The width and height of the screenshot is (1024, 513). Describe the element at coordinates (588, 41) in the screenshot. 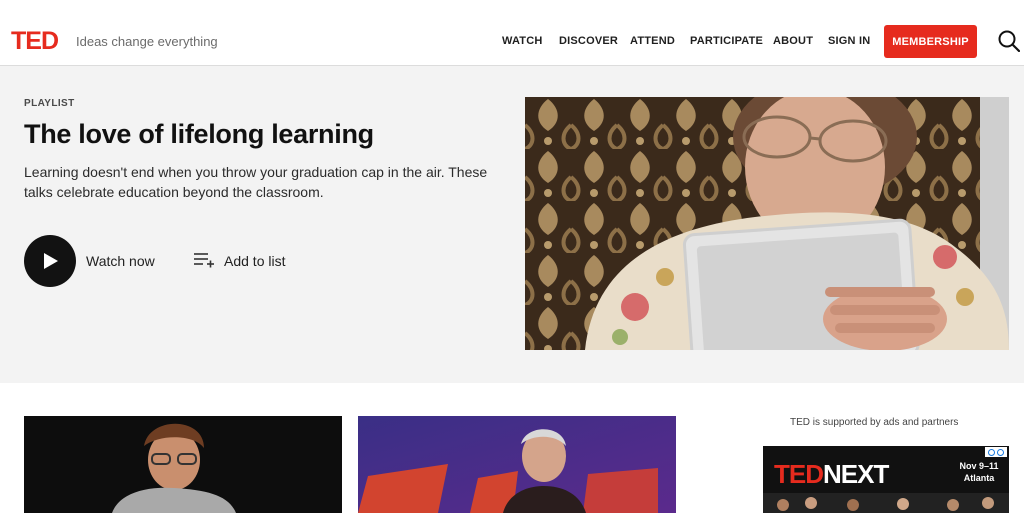

I see `nav-discover: DISCOVER` at that location.